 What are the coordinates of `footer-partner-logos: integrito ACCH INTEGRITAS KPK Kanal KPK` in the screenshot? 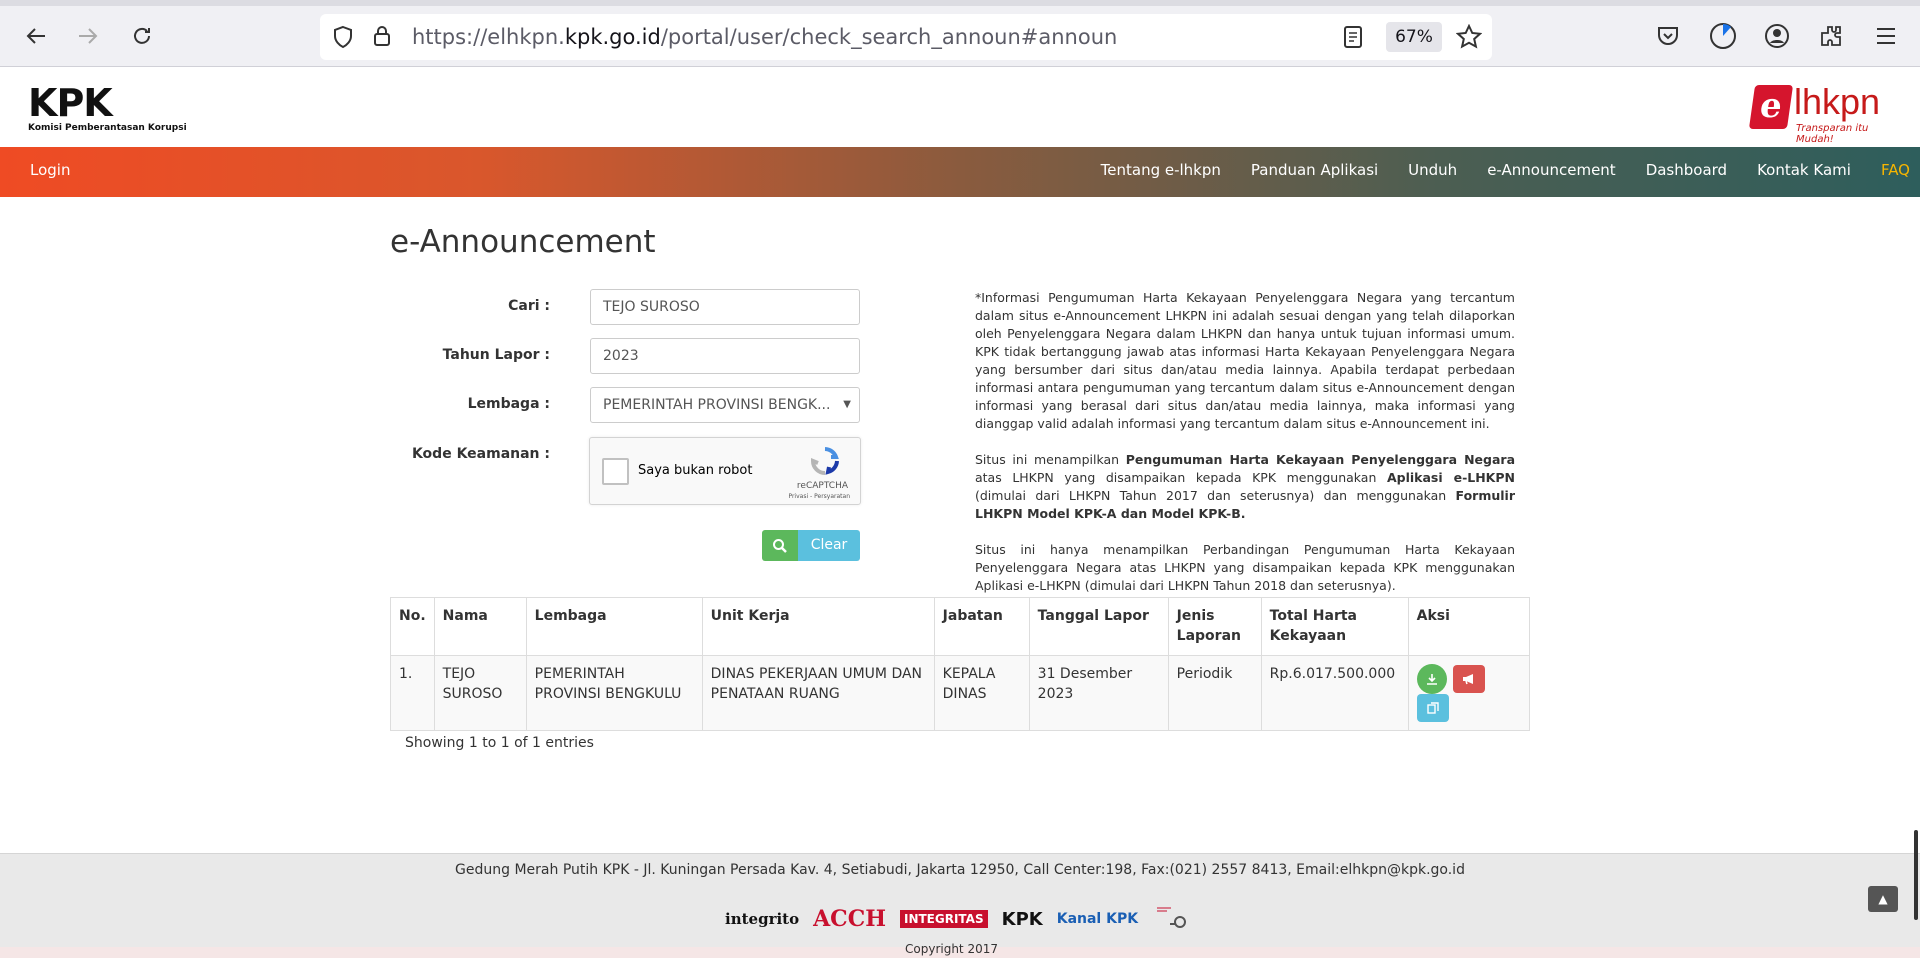 It's located at (965, 919).